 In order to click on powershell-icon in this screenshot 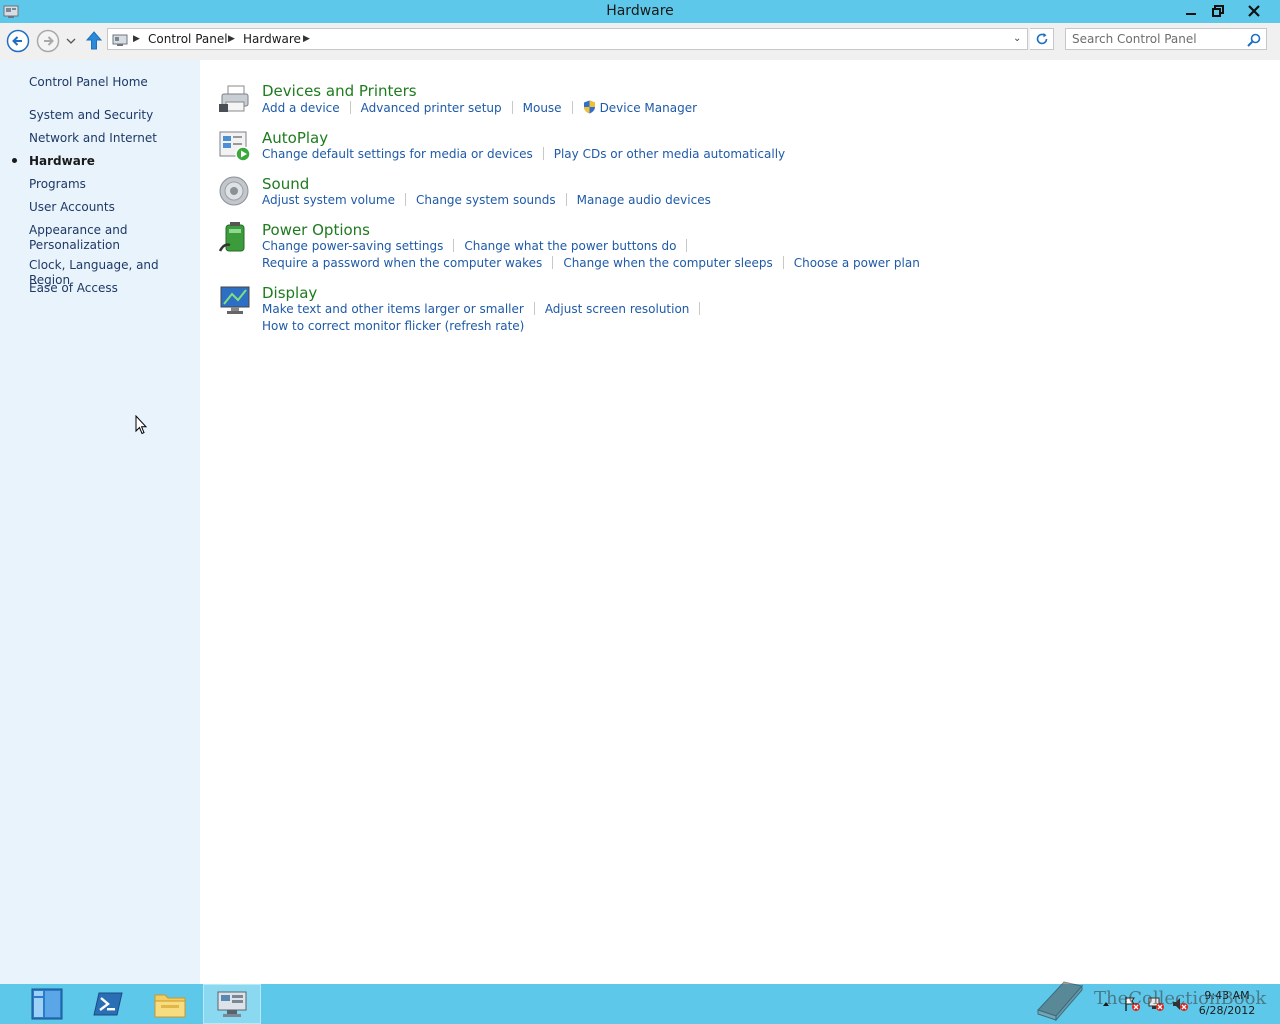, I will do `click(108, 1004)`.